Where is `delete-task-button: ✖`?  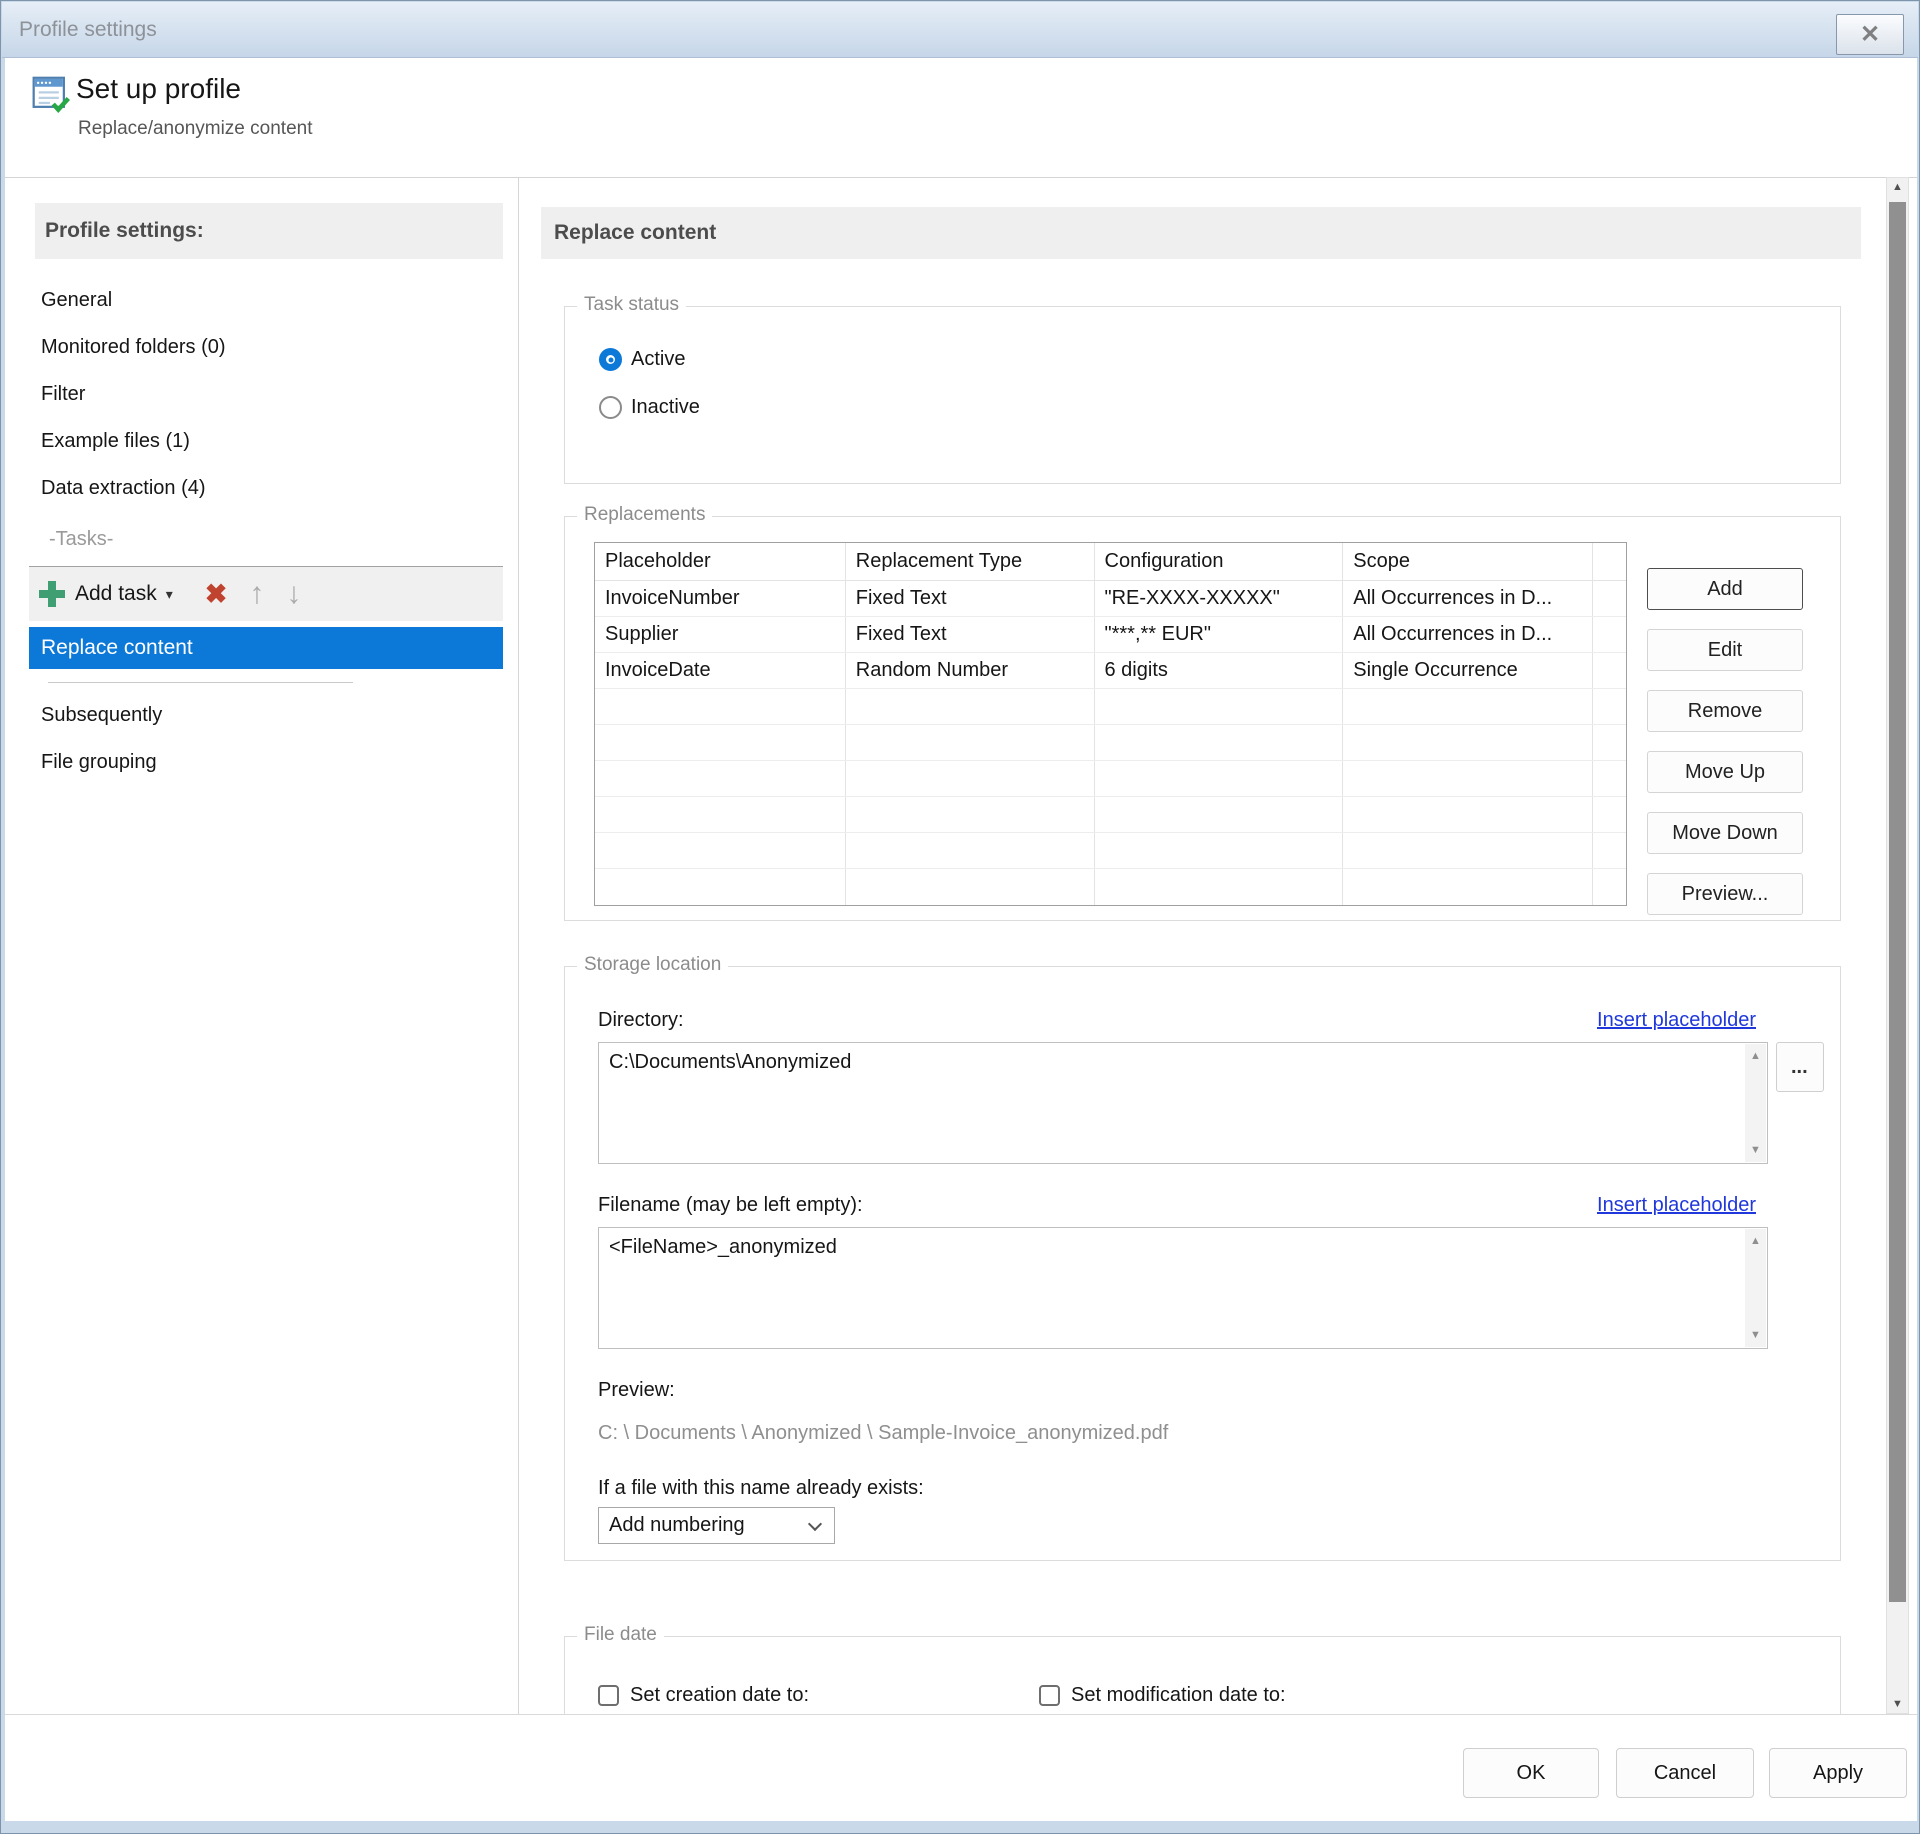 delete-task-button: ✖ is located at coordinates (216, 594).